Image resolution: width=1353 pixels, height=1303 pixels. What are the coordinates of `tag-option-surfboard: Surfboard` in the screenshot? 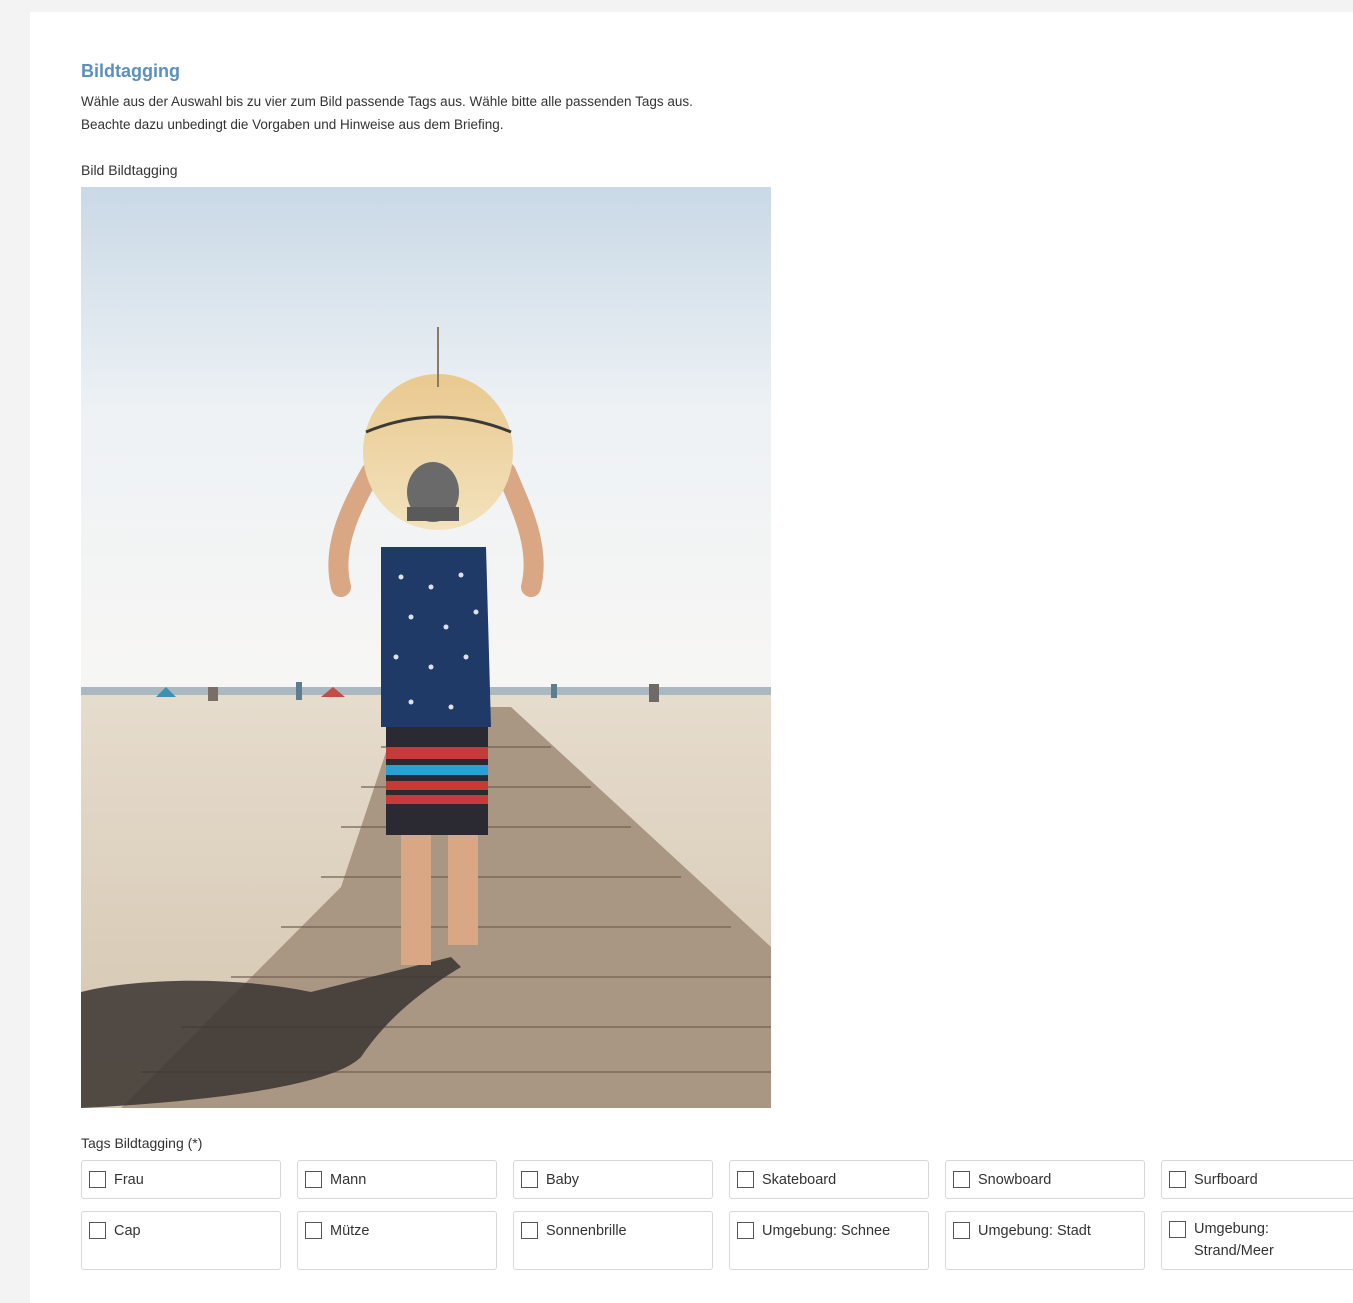 It's located at (1257, 1179).